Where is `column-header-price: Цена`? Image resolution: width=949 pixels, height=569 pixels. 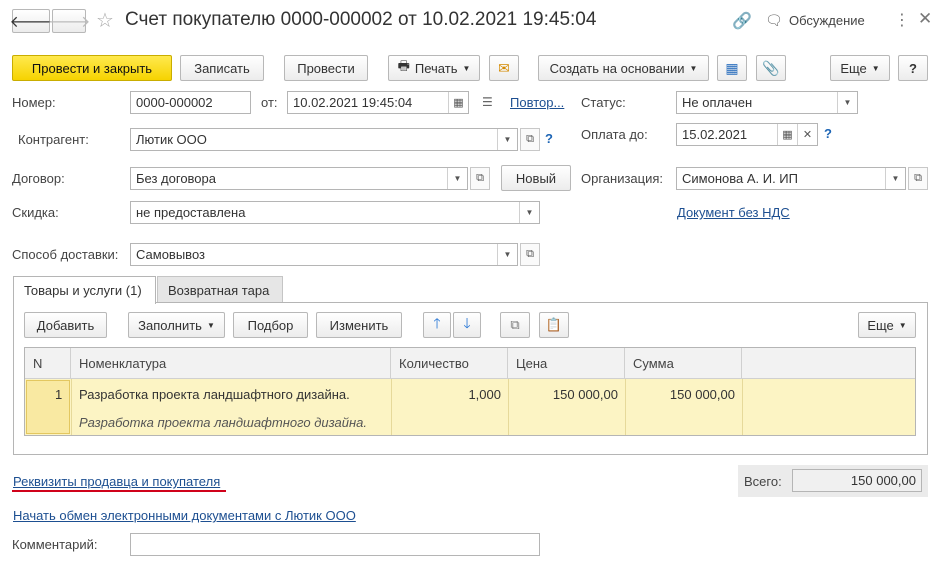
column-header-price: Цена is located at coordinates (566, 363).